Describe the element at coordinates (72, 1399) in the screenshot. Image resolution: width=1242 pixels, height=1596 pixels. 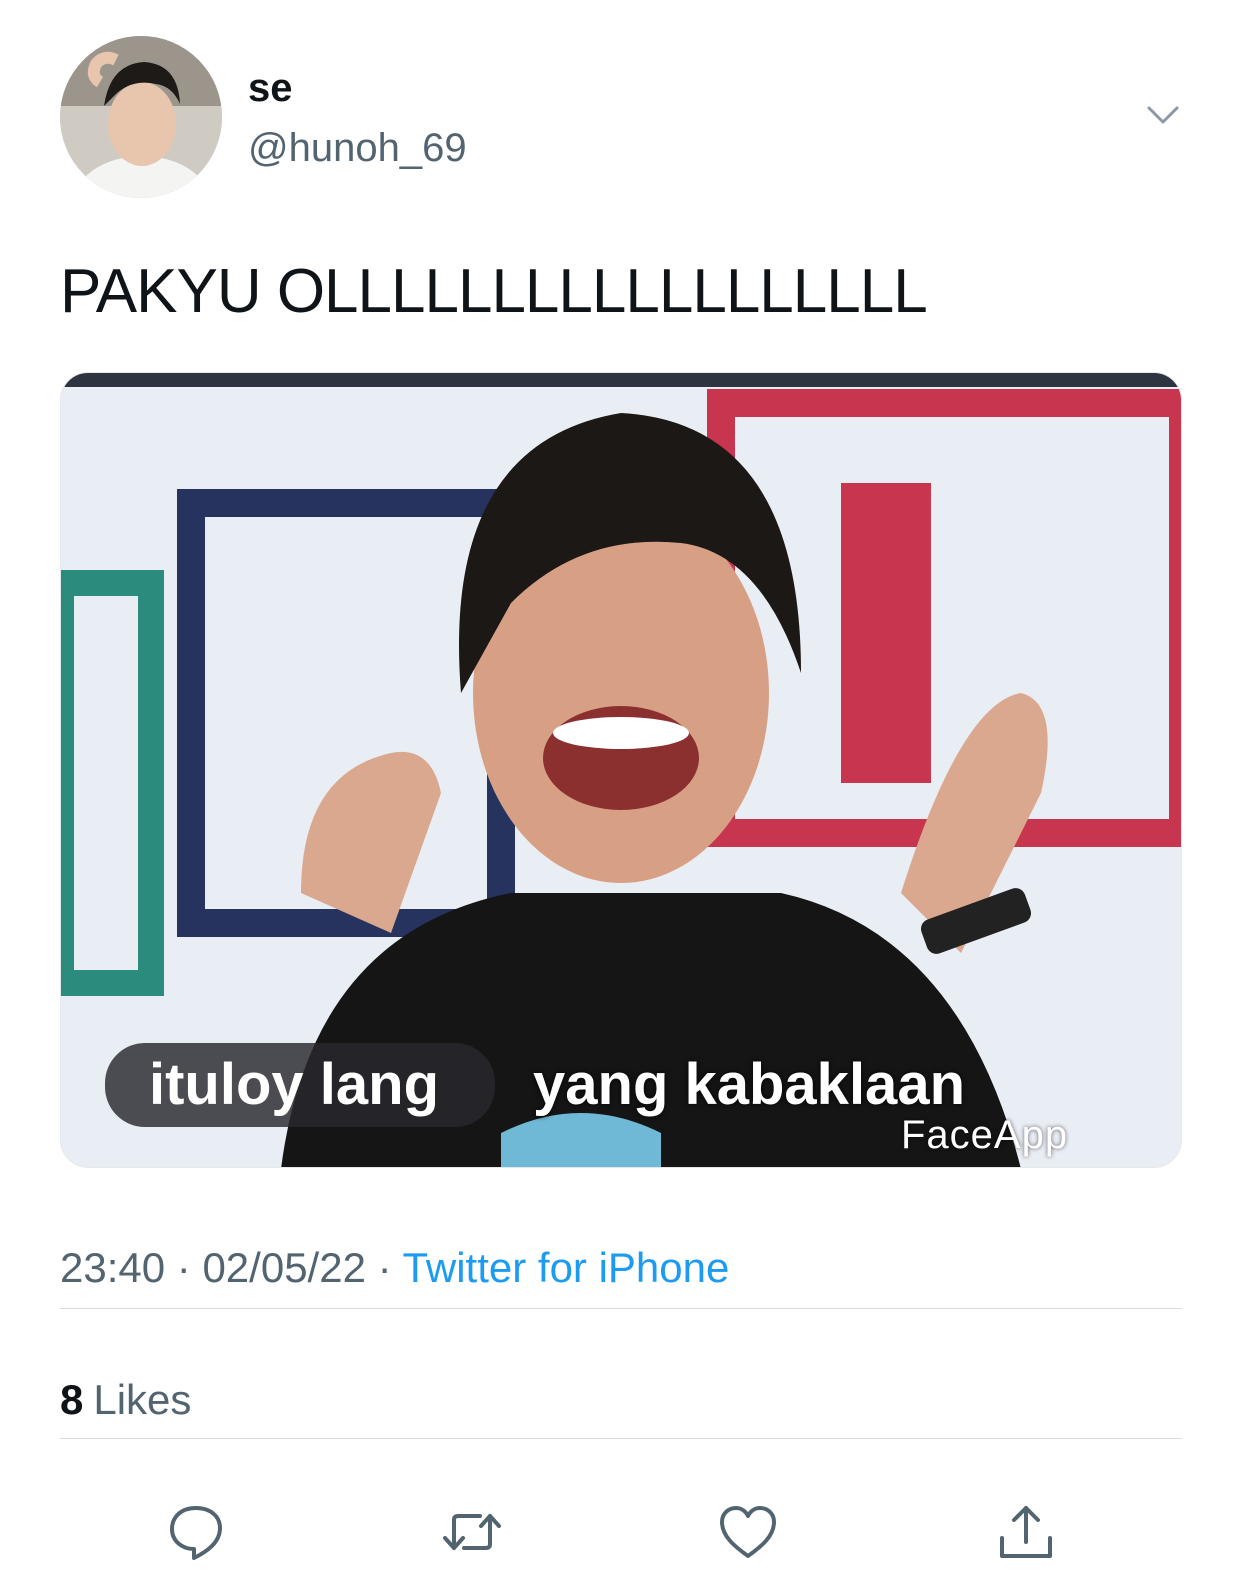
I see `likes-count: 8` at that location.